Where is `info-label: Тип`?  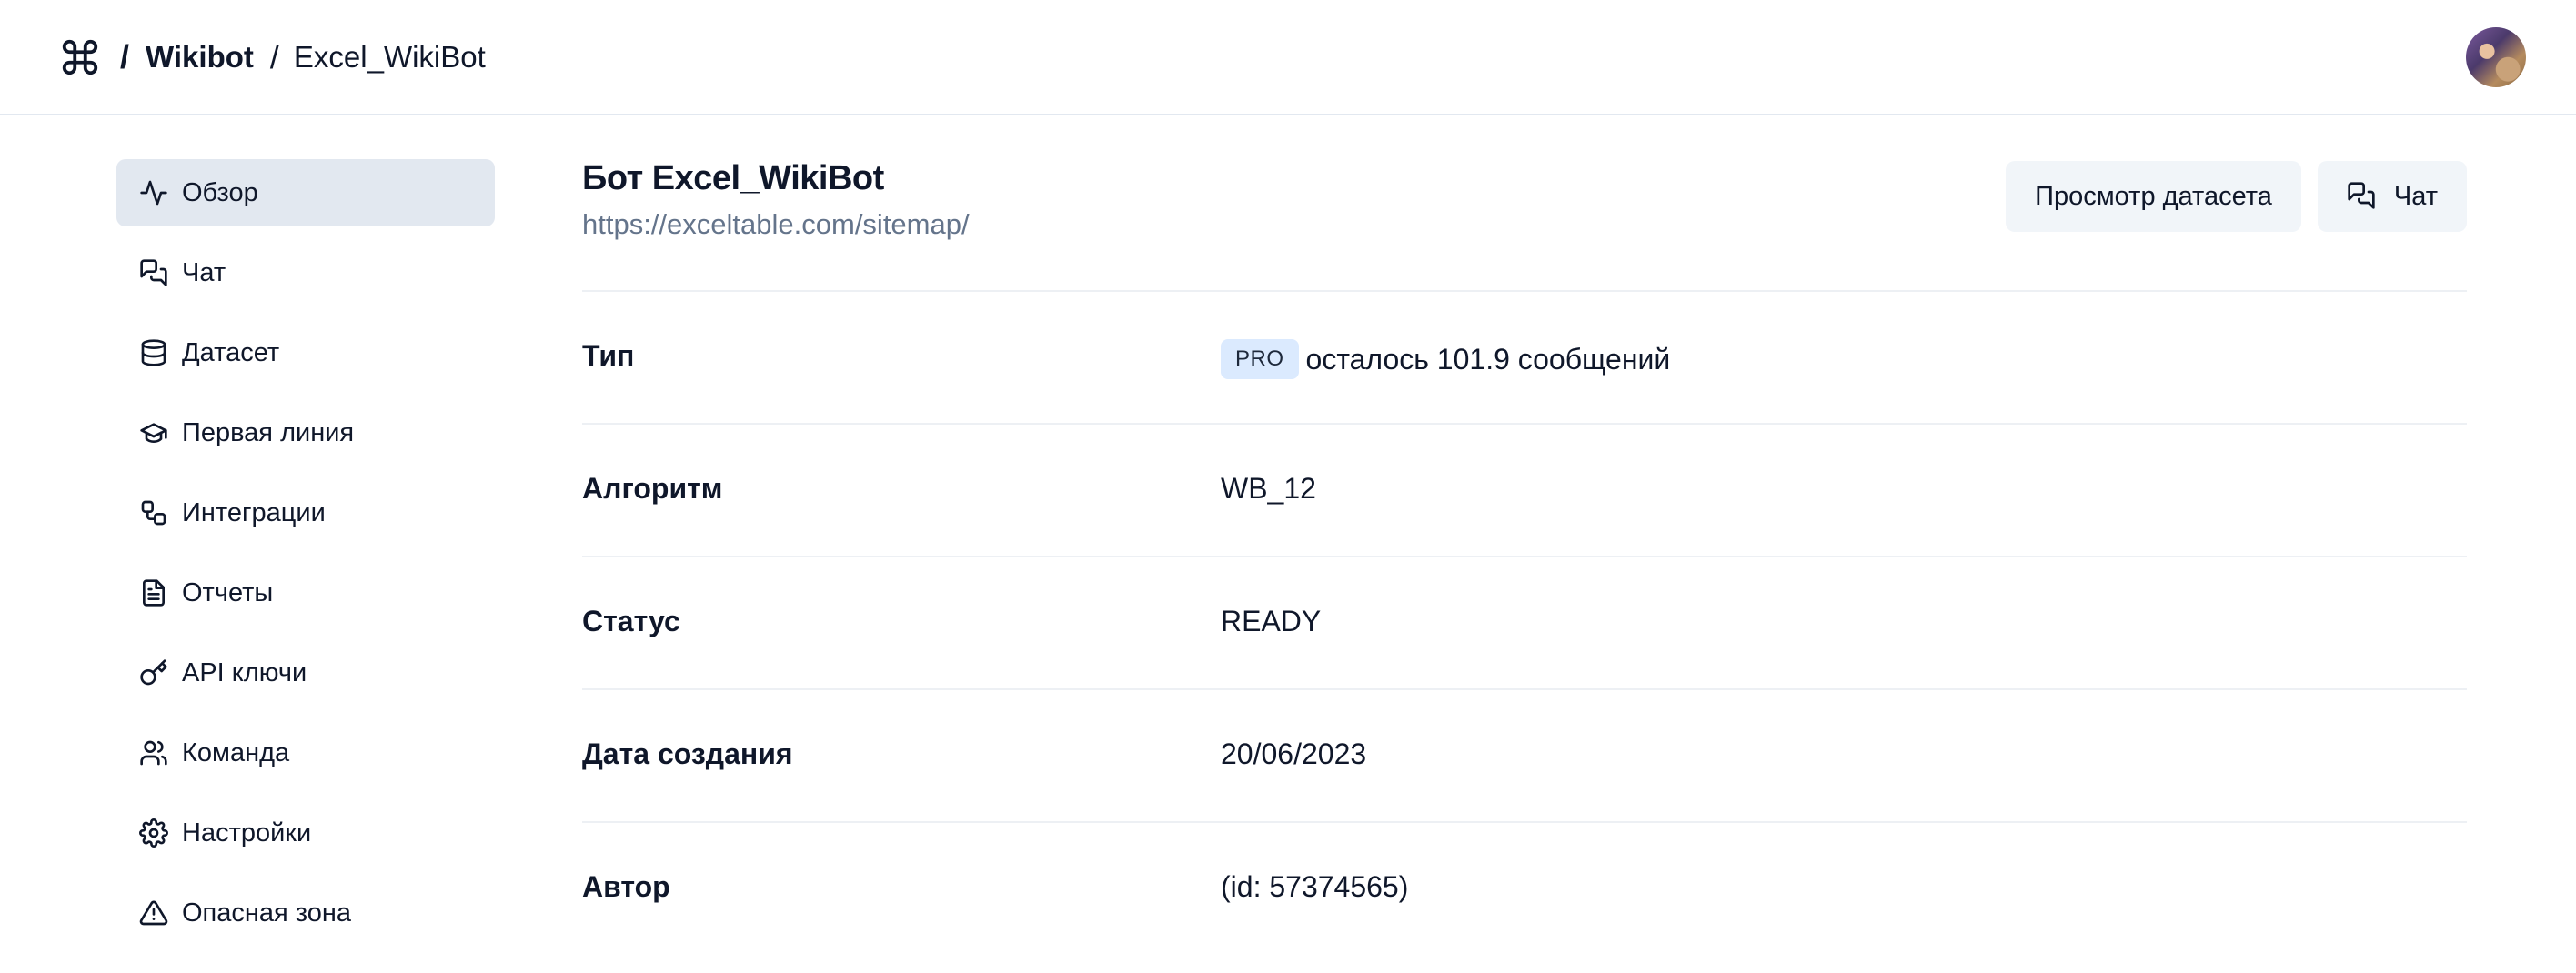
info-label: Тип is located at coordinates (608, 355).